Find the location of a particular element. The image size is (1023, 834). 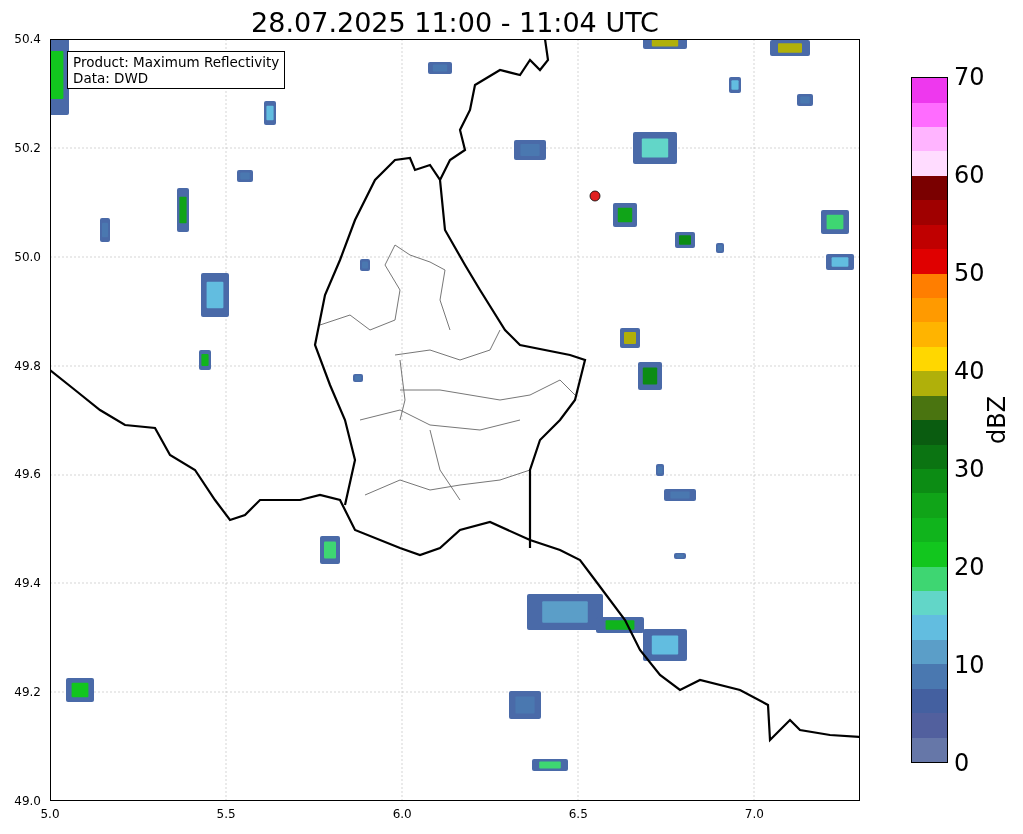

colorbar-tick-label: 70 is located at coordinates (969, 77).